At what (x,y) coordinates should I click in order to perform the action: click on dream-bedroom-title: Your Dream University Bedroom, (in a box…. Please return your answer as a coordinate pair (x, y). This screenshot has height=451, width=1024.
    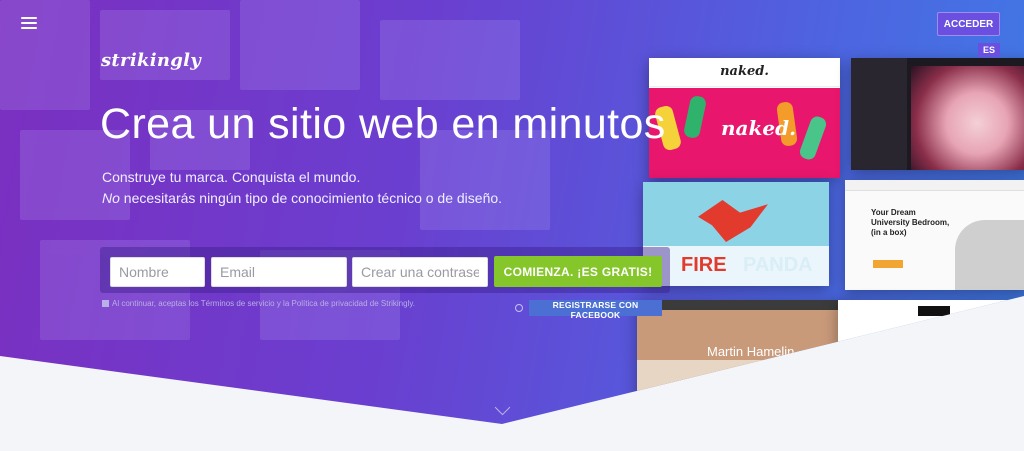
    Looking at the image, I should click on (910, 222).